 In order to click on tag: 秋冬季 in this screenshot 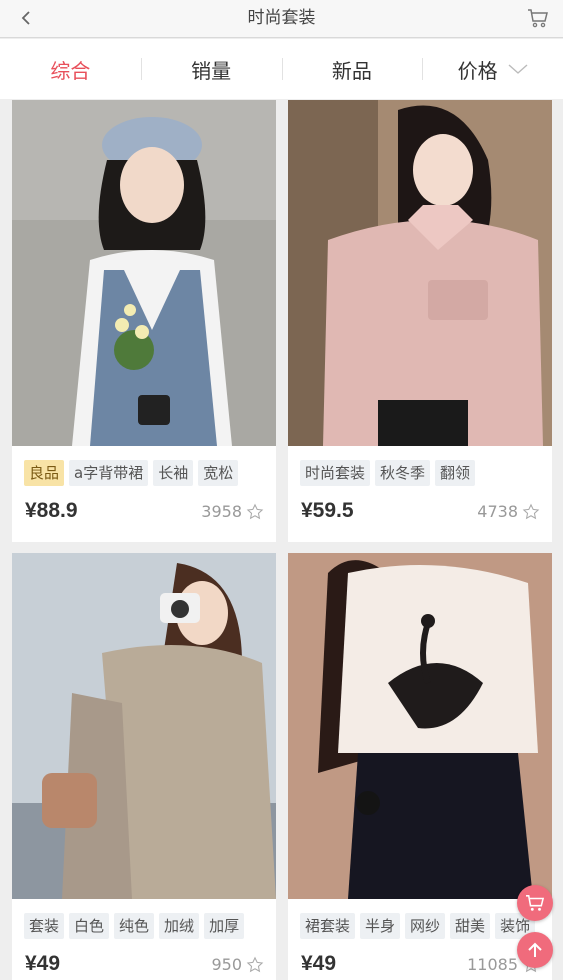, I will do `click(403, 473)`.